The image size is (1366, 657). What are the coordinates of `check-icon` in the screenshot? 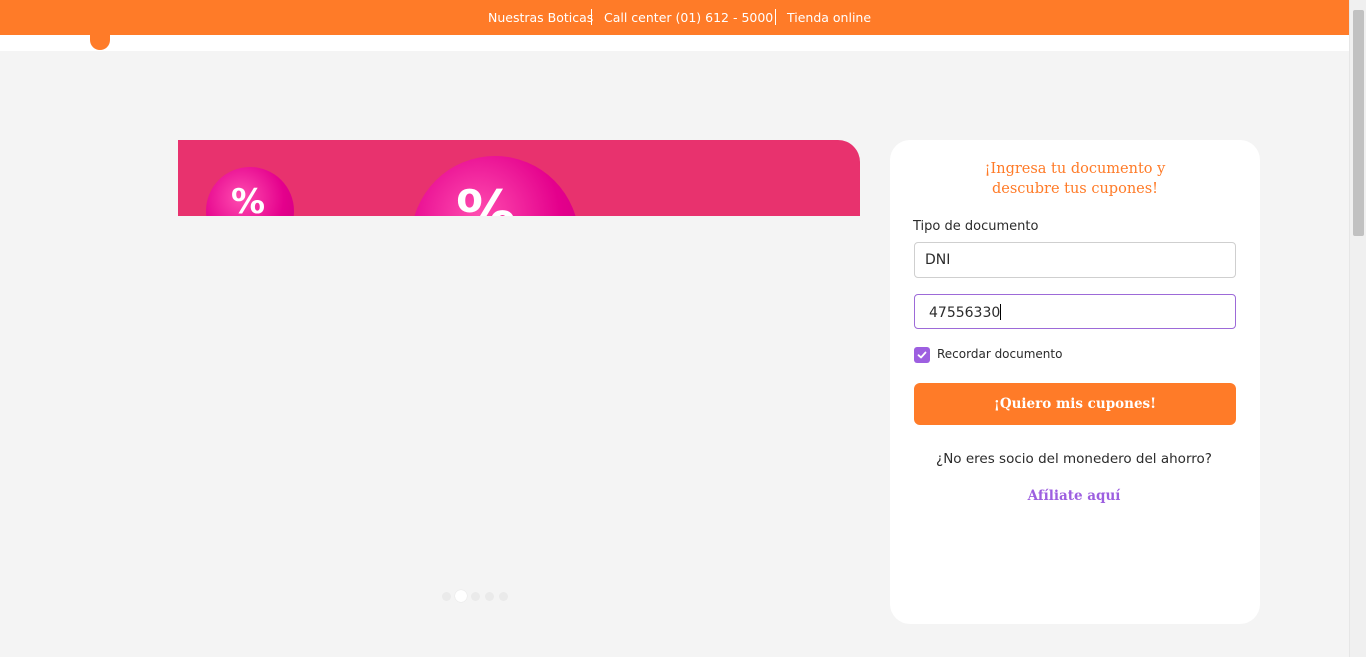 It's located at (922, 355).